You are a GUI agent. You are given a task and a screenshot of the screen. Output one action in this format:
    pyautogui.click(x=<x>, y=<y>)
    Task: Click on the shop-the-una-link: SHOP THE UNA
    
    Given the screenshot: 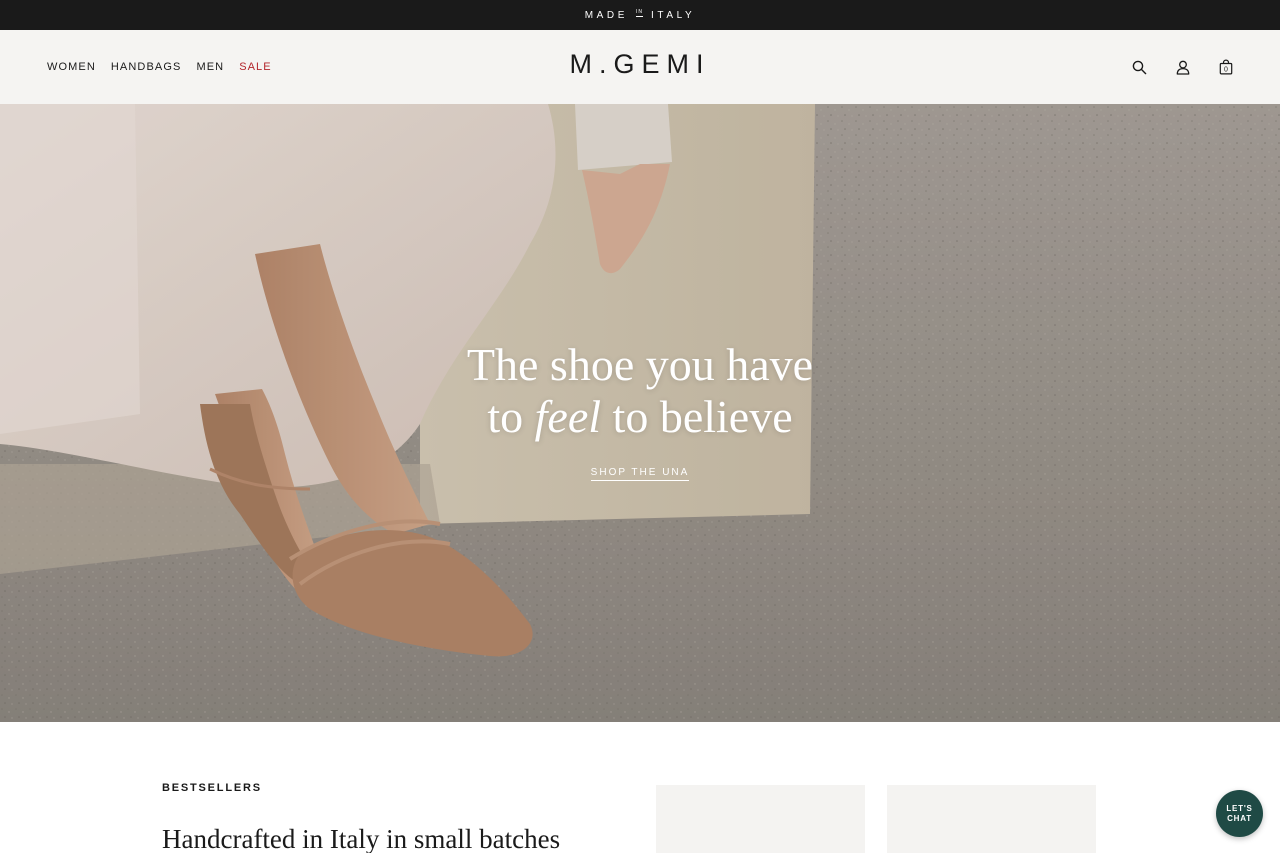 What is the action you would take?
    pyautogui.click(x=640, y=474)
    